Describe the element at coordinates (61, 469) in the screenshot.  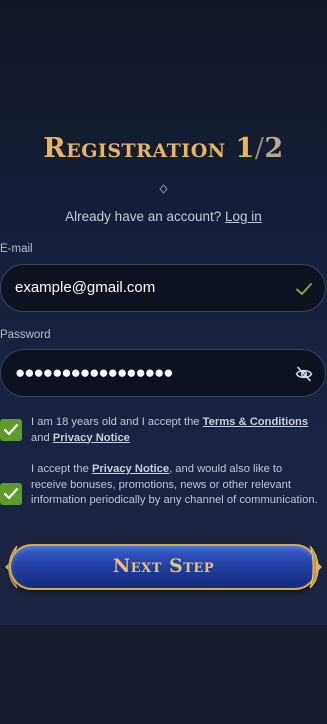
I see `marketing-consent-text-1: I accept the` at that location.